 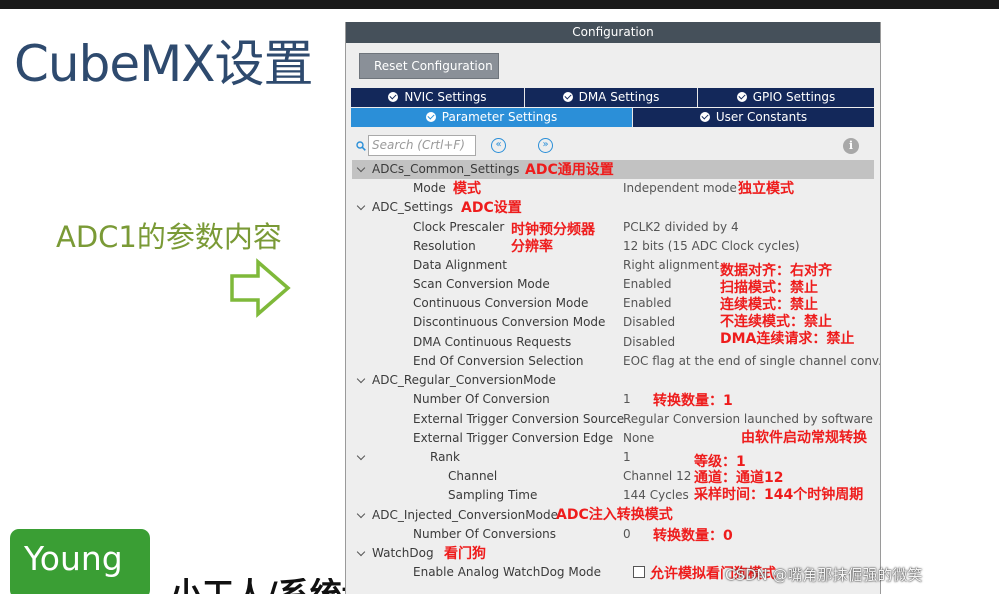 What do you see at coordinates (73, 558) in the screenshot?
I see `brand-badge-text: Young` at bounding box center [73, 558].